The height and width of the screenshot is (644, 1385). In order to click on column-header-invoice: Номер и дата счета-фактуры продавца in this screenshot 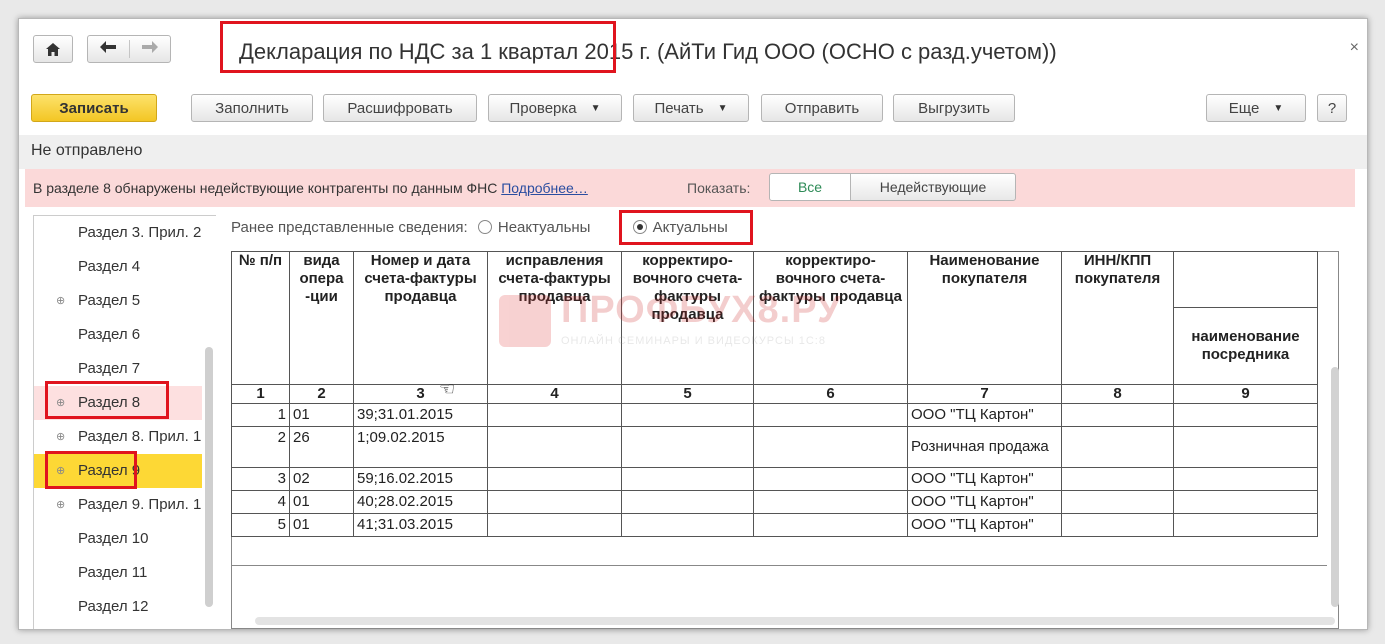, I will do `click(420, 318)`.